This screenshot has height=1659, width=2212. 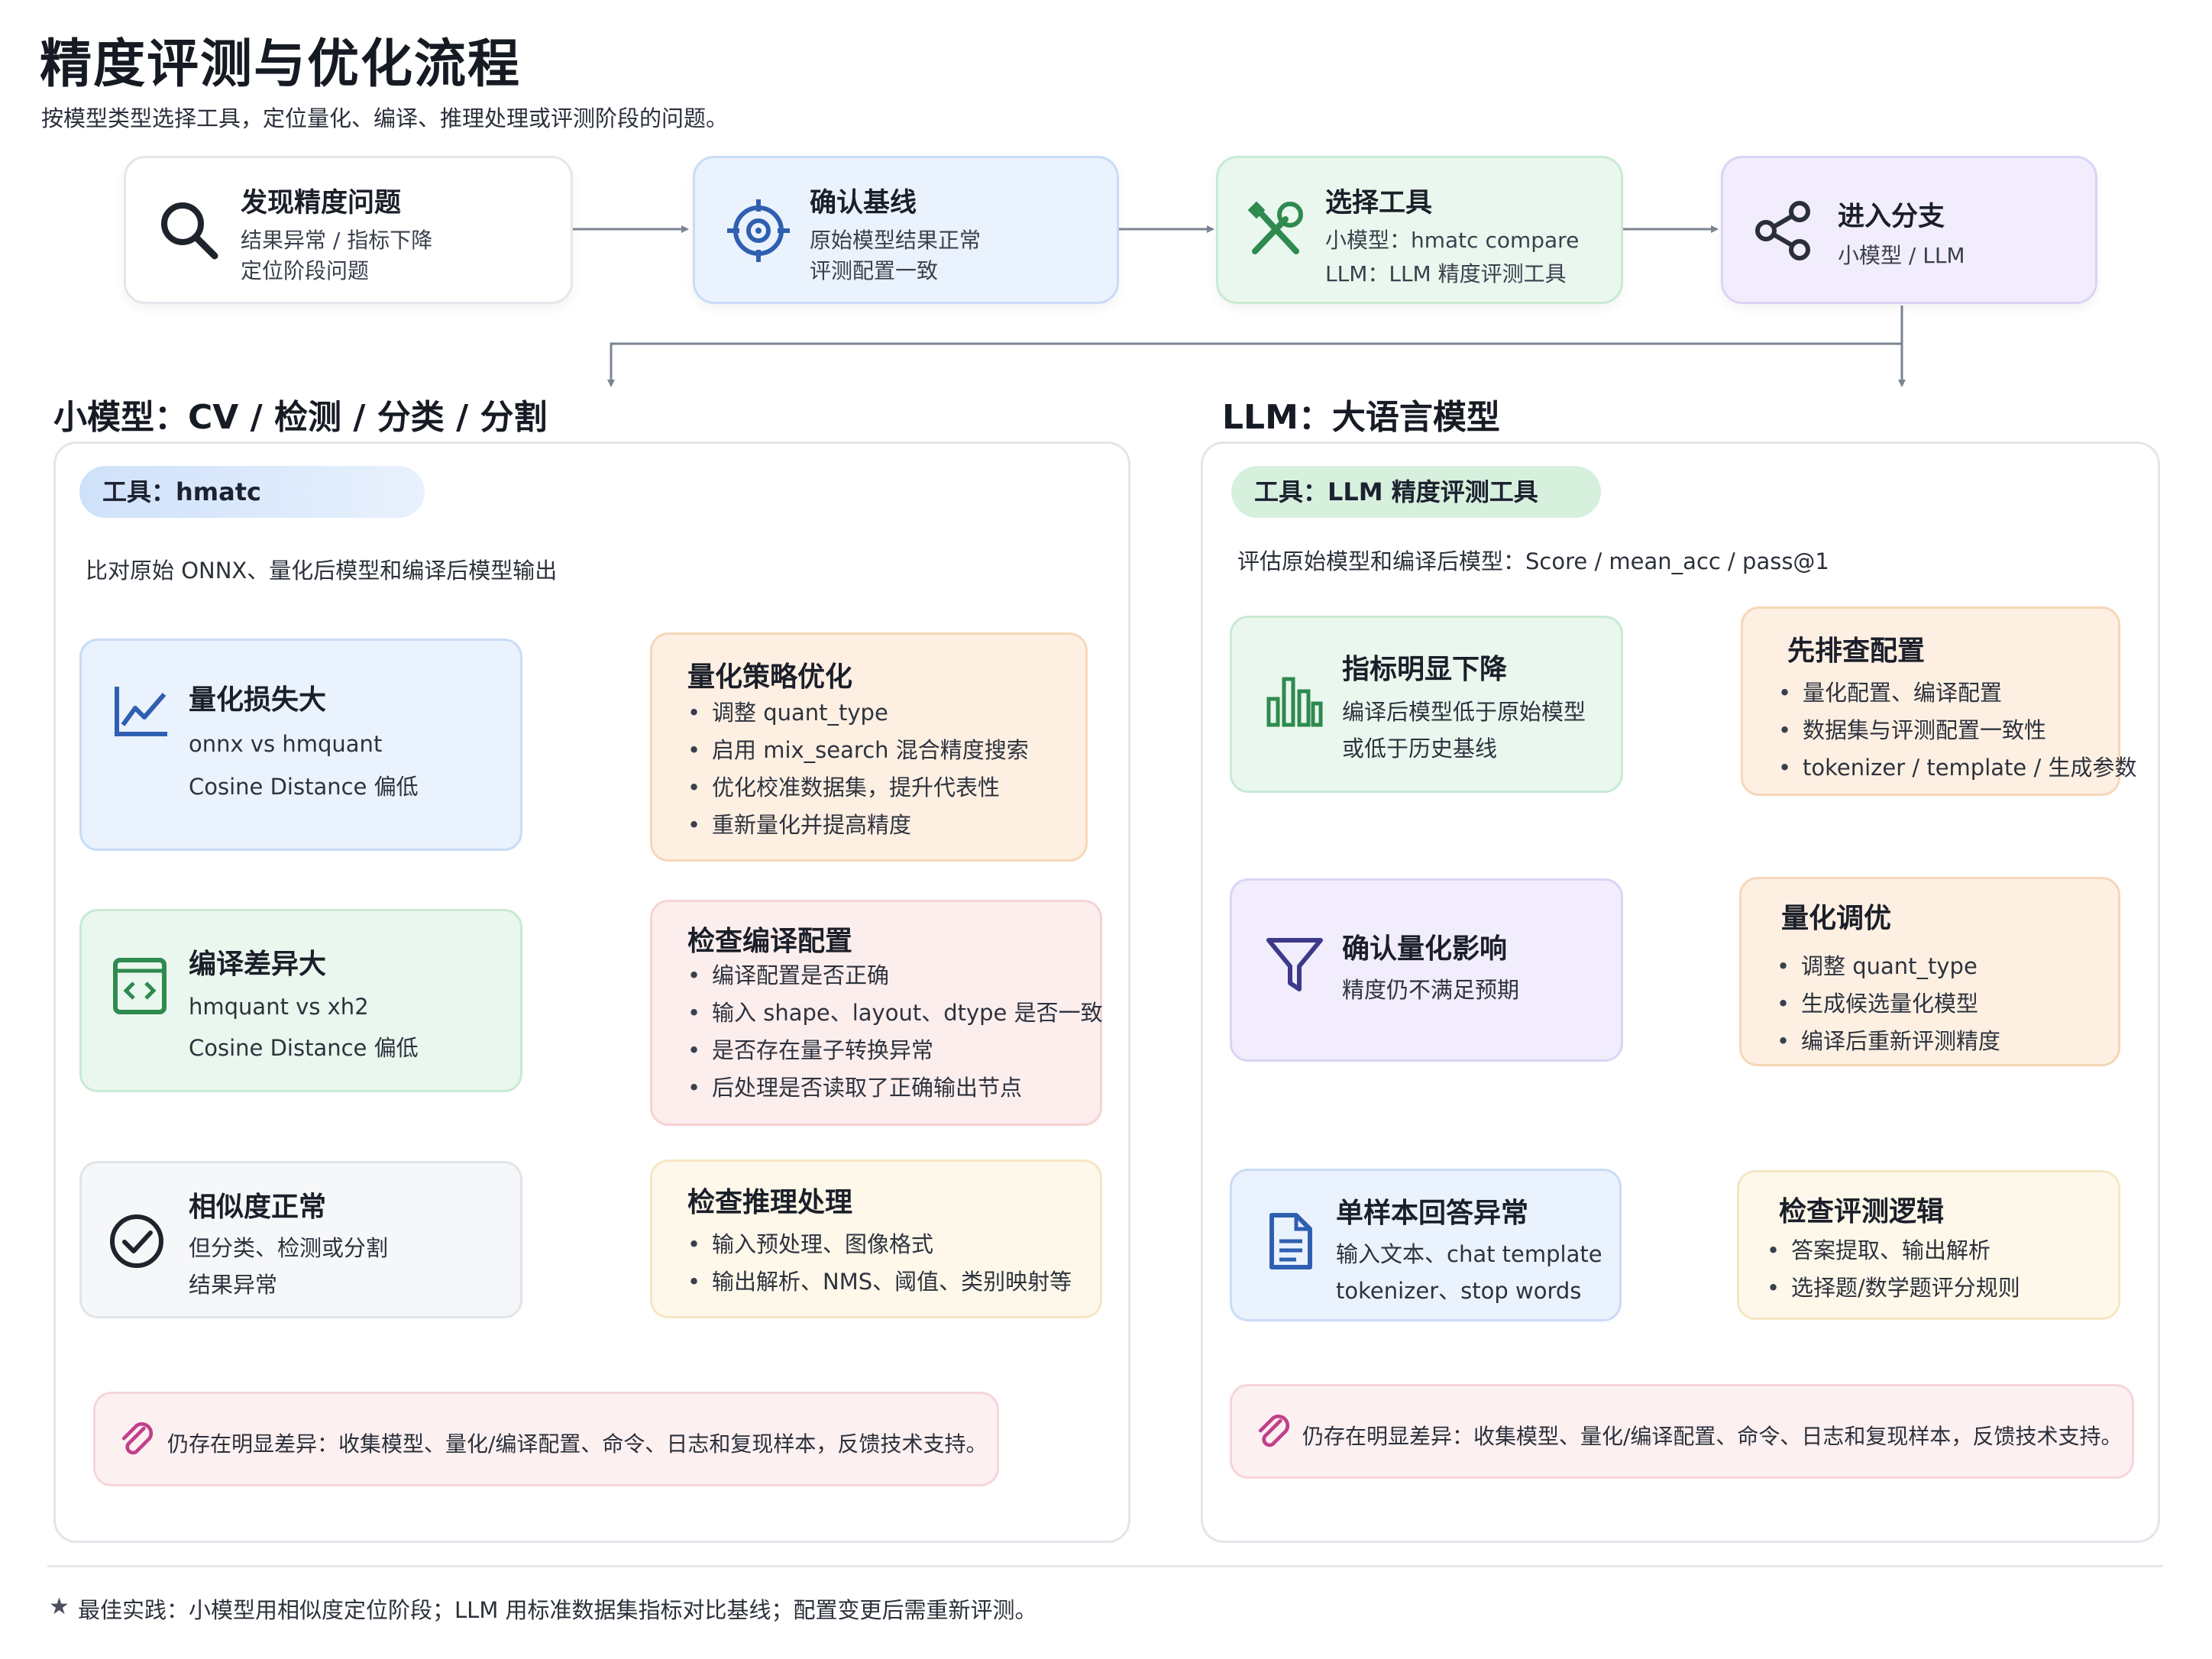 What do you see at coordinates (1425, 949) in the screenshot?
I see `problem-title: 确认量化影响` at bounding box center [1425, 949].